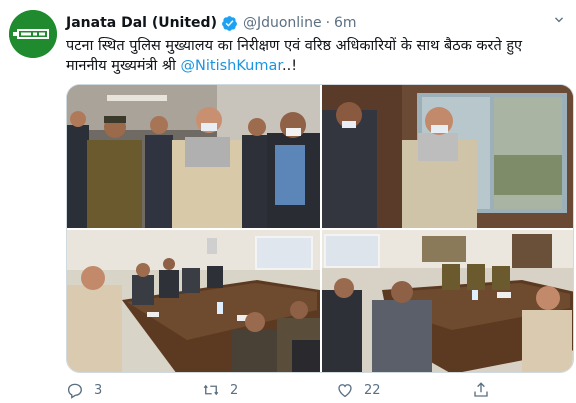 Image resolution: width=576 pixels, height=403 pixels. I want to click on tweet-text-prefix: माननीय मुख्यमंत्री श्री, so click(123, 66).